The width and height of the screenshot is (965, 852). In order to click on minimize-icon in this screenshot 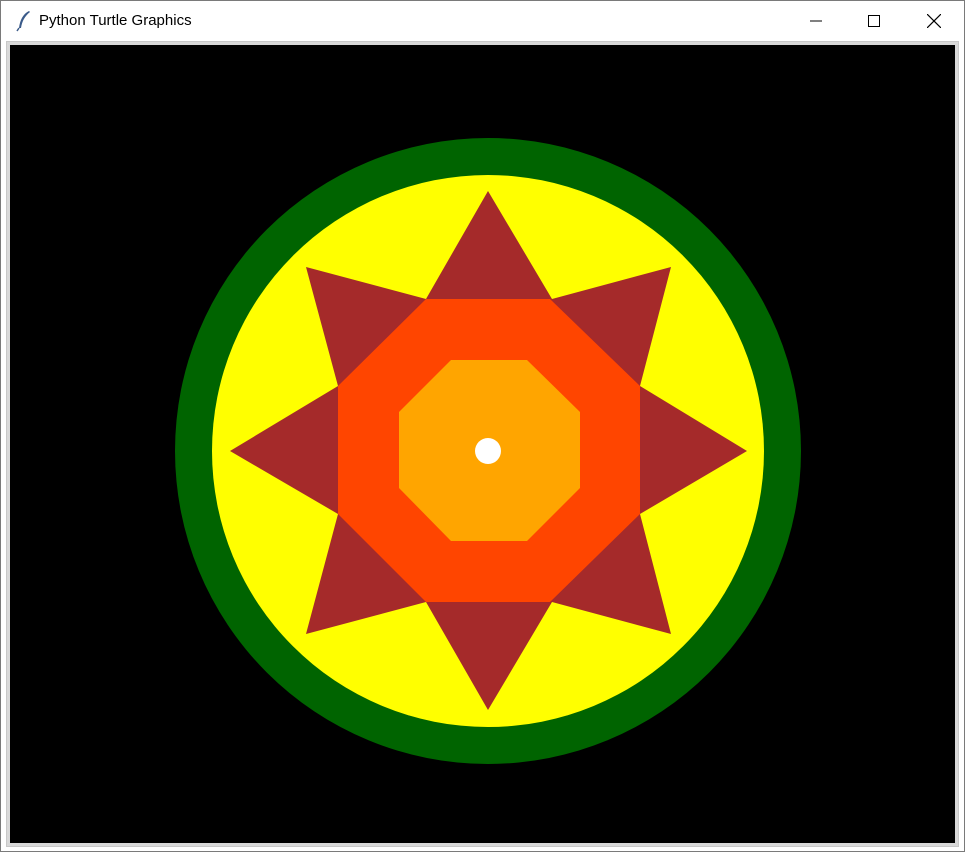, I will do `click(816, 21)`.